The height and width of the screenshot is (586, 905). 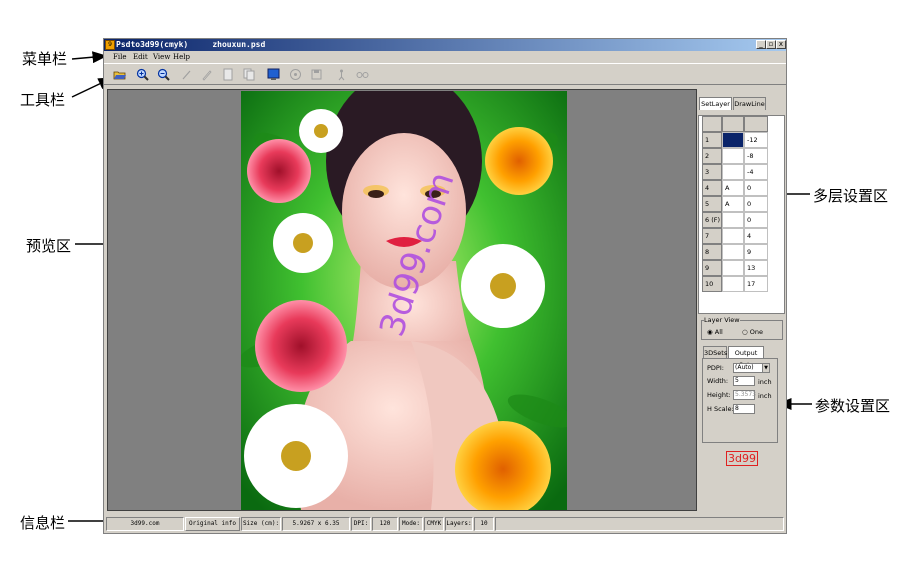 I want to click on tab-drawline: DrawLine, so click(x=749, y=103).